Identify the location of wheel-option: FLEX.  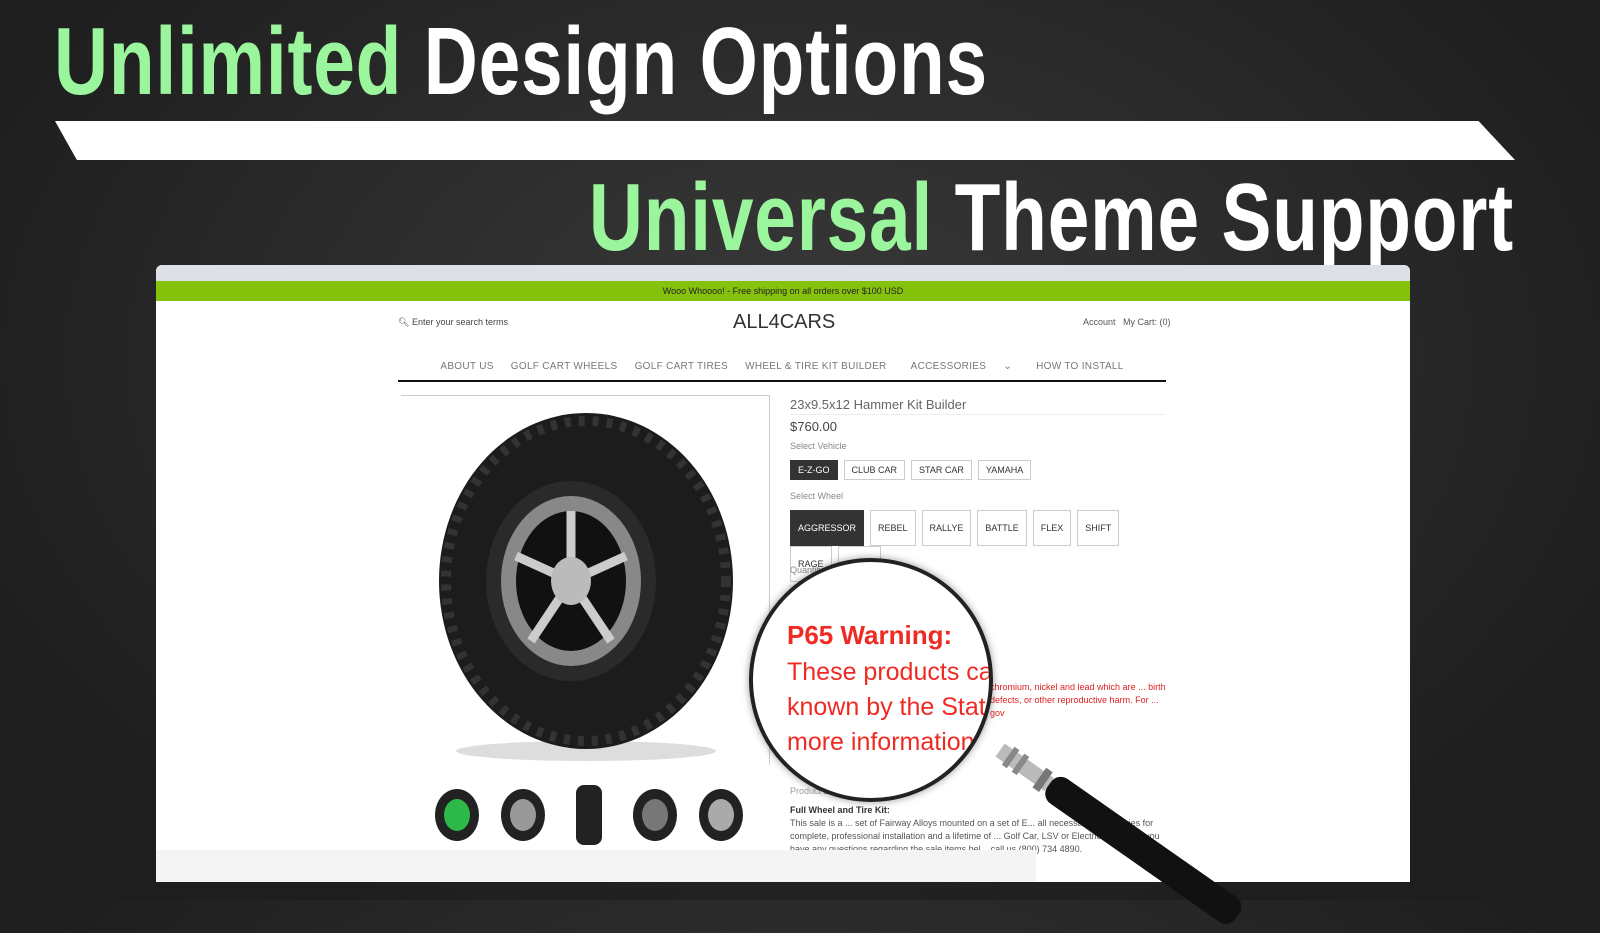
(1052, 528).